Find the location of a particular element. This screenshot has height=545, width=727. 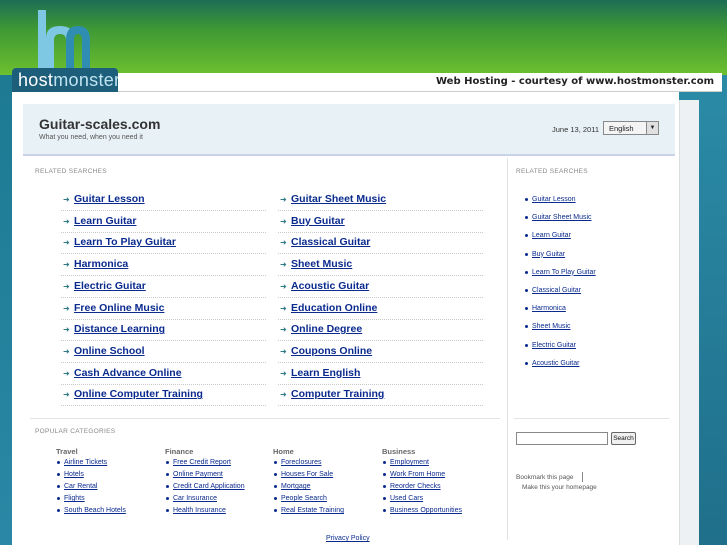

related-search-link: Guitar Lesson is located at coordinates (109, 199).